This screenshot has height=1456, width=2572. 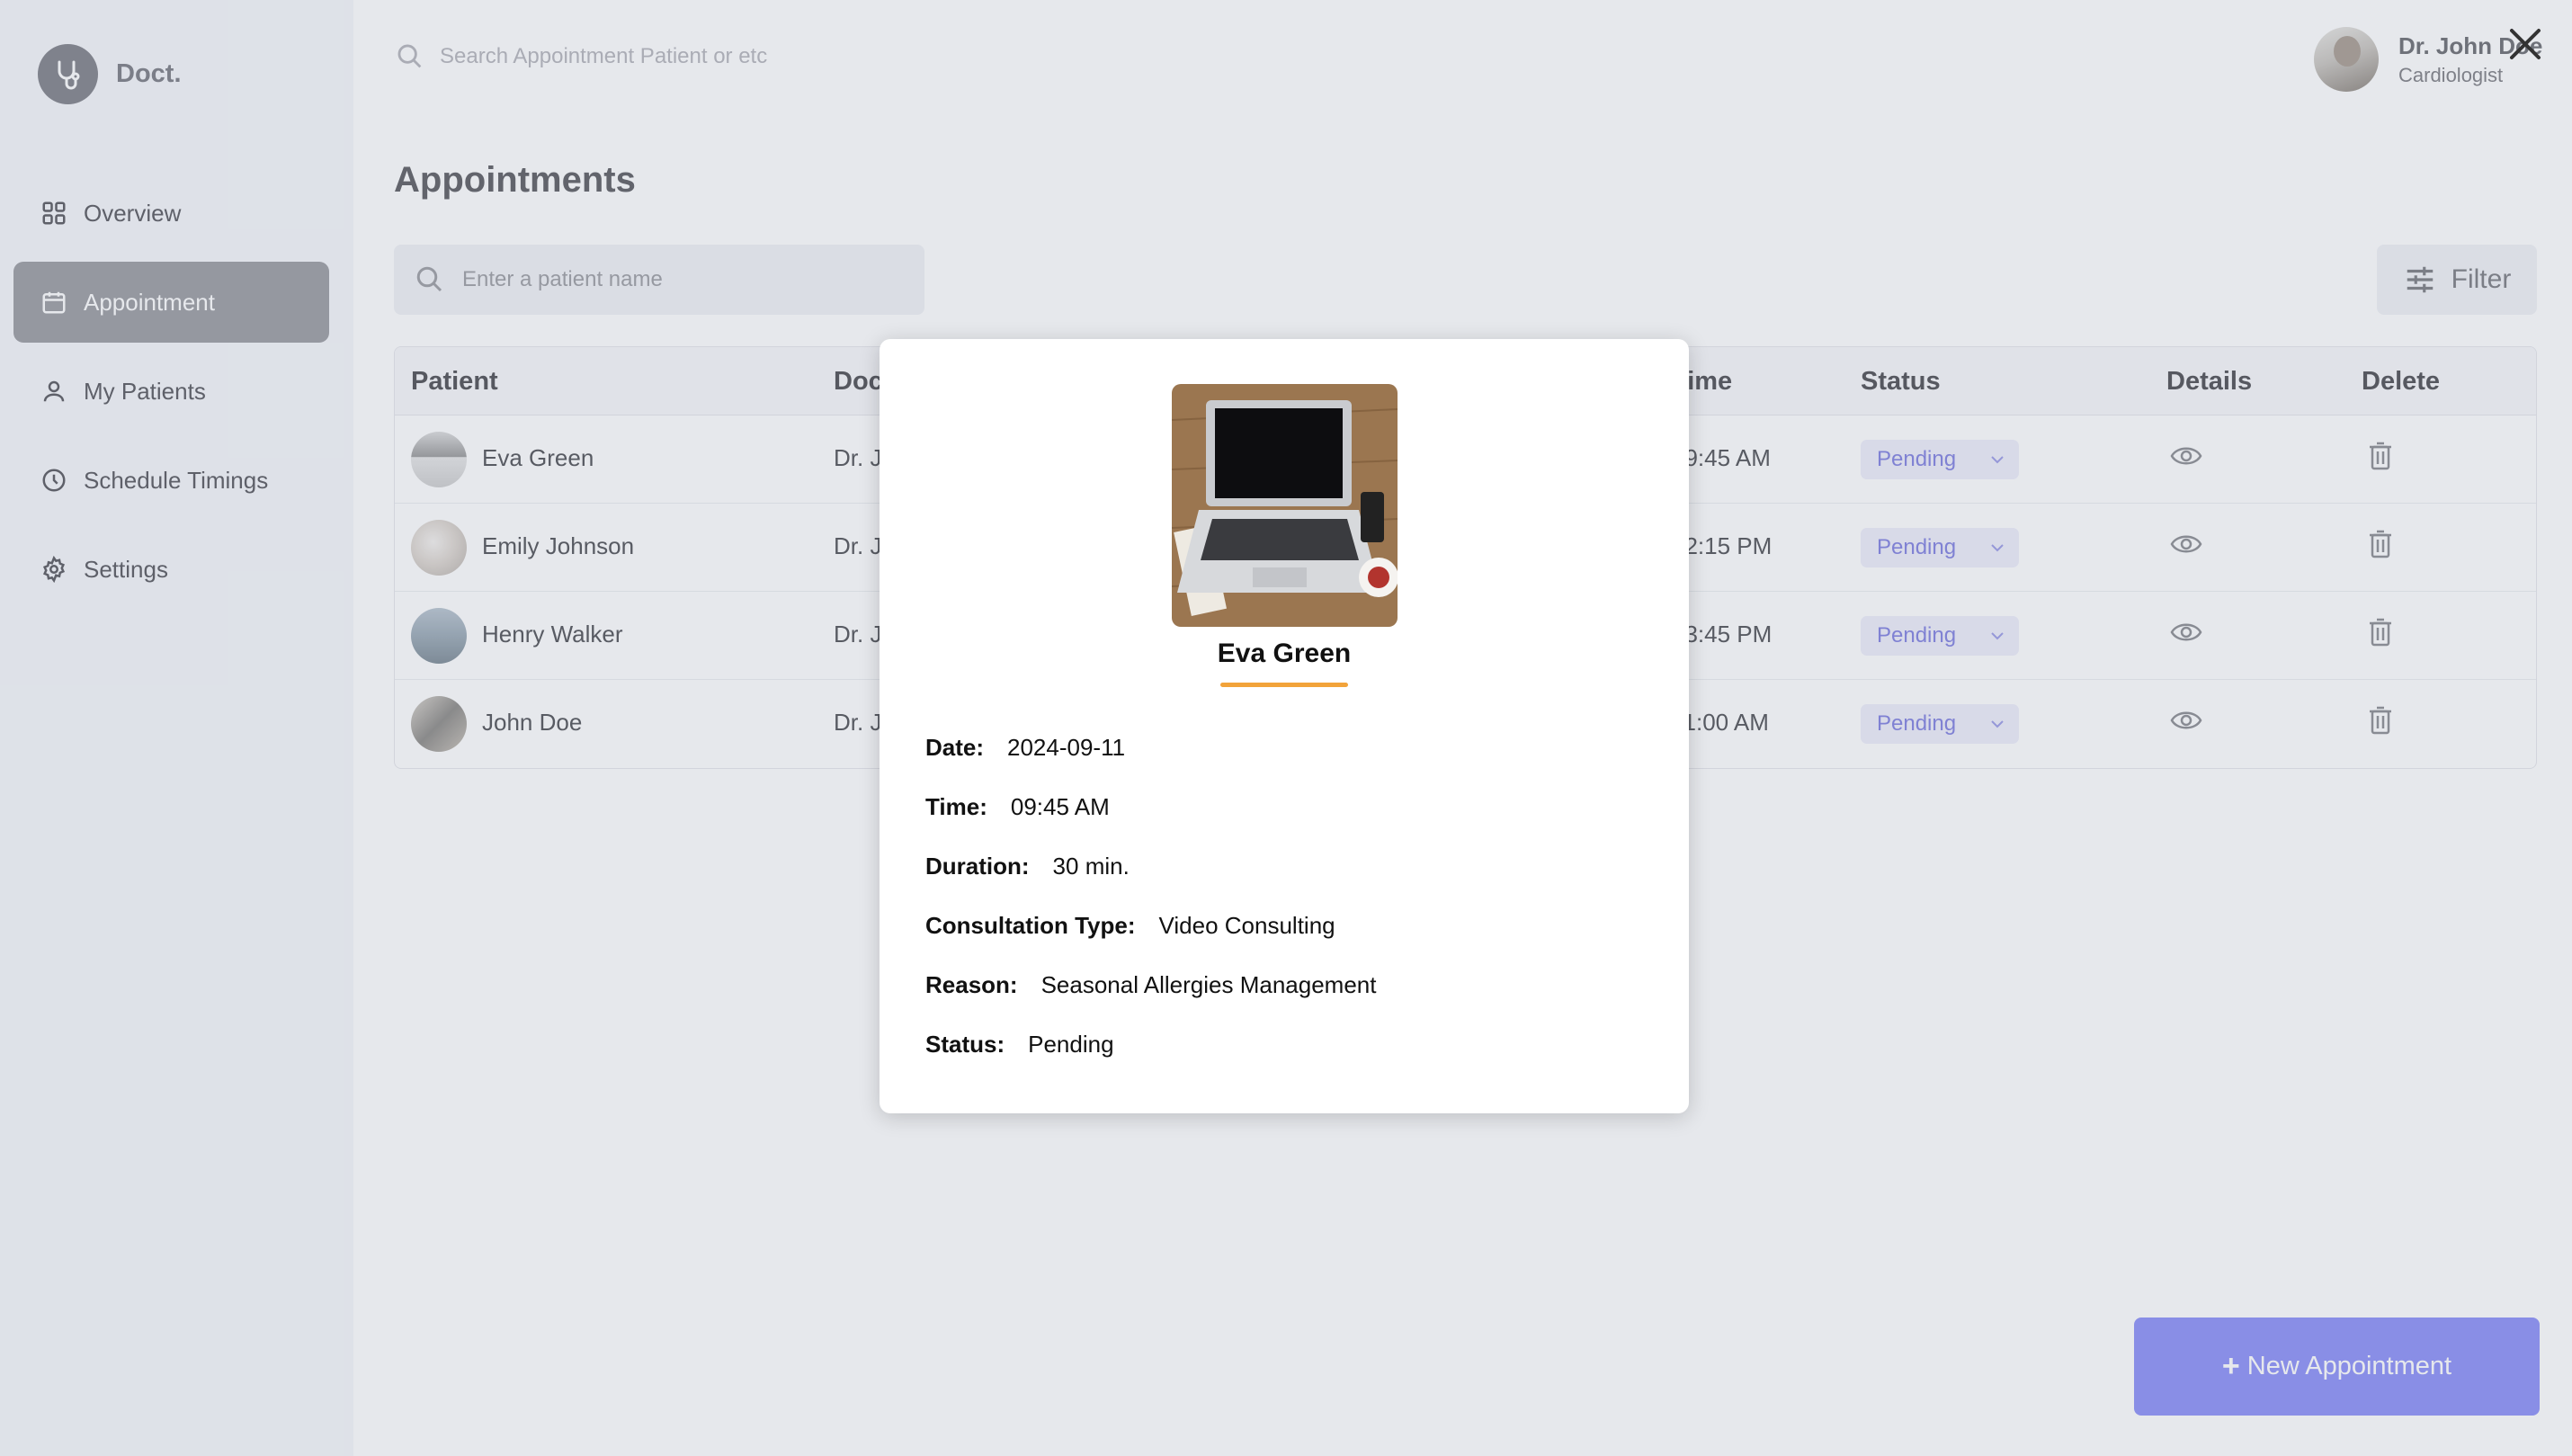 What do you see at coordinates (1030, 925) in the screenshot?
I see `detail-label: Consultation Type:` at bounding box center [1030, 925].